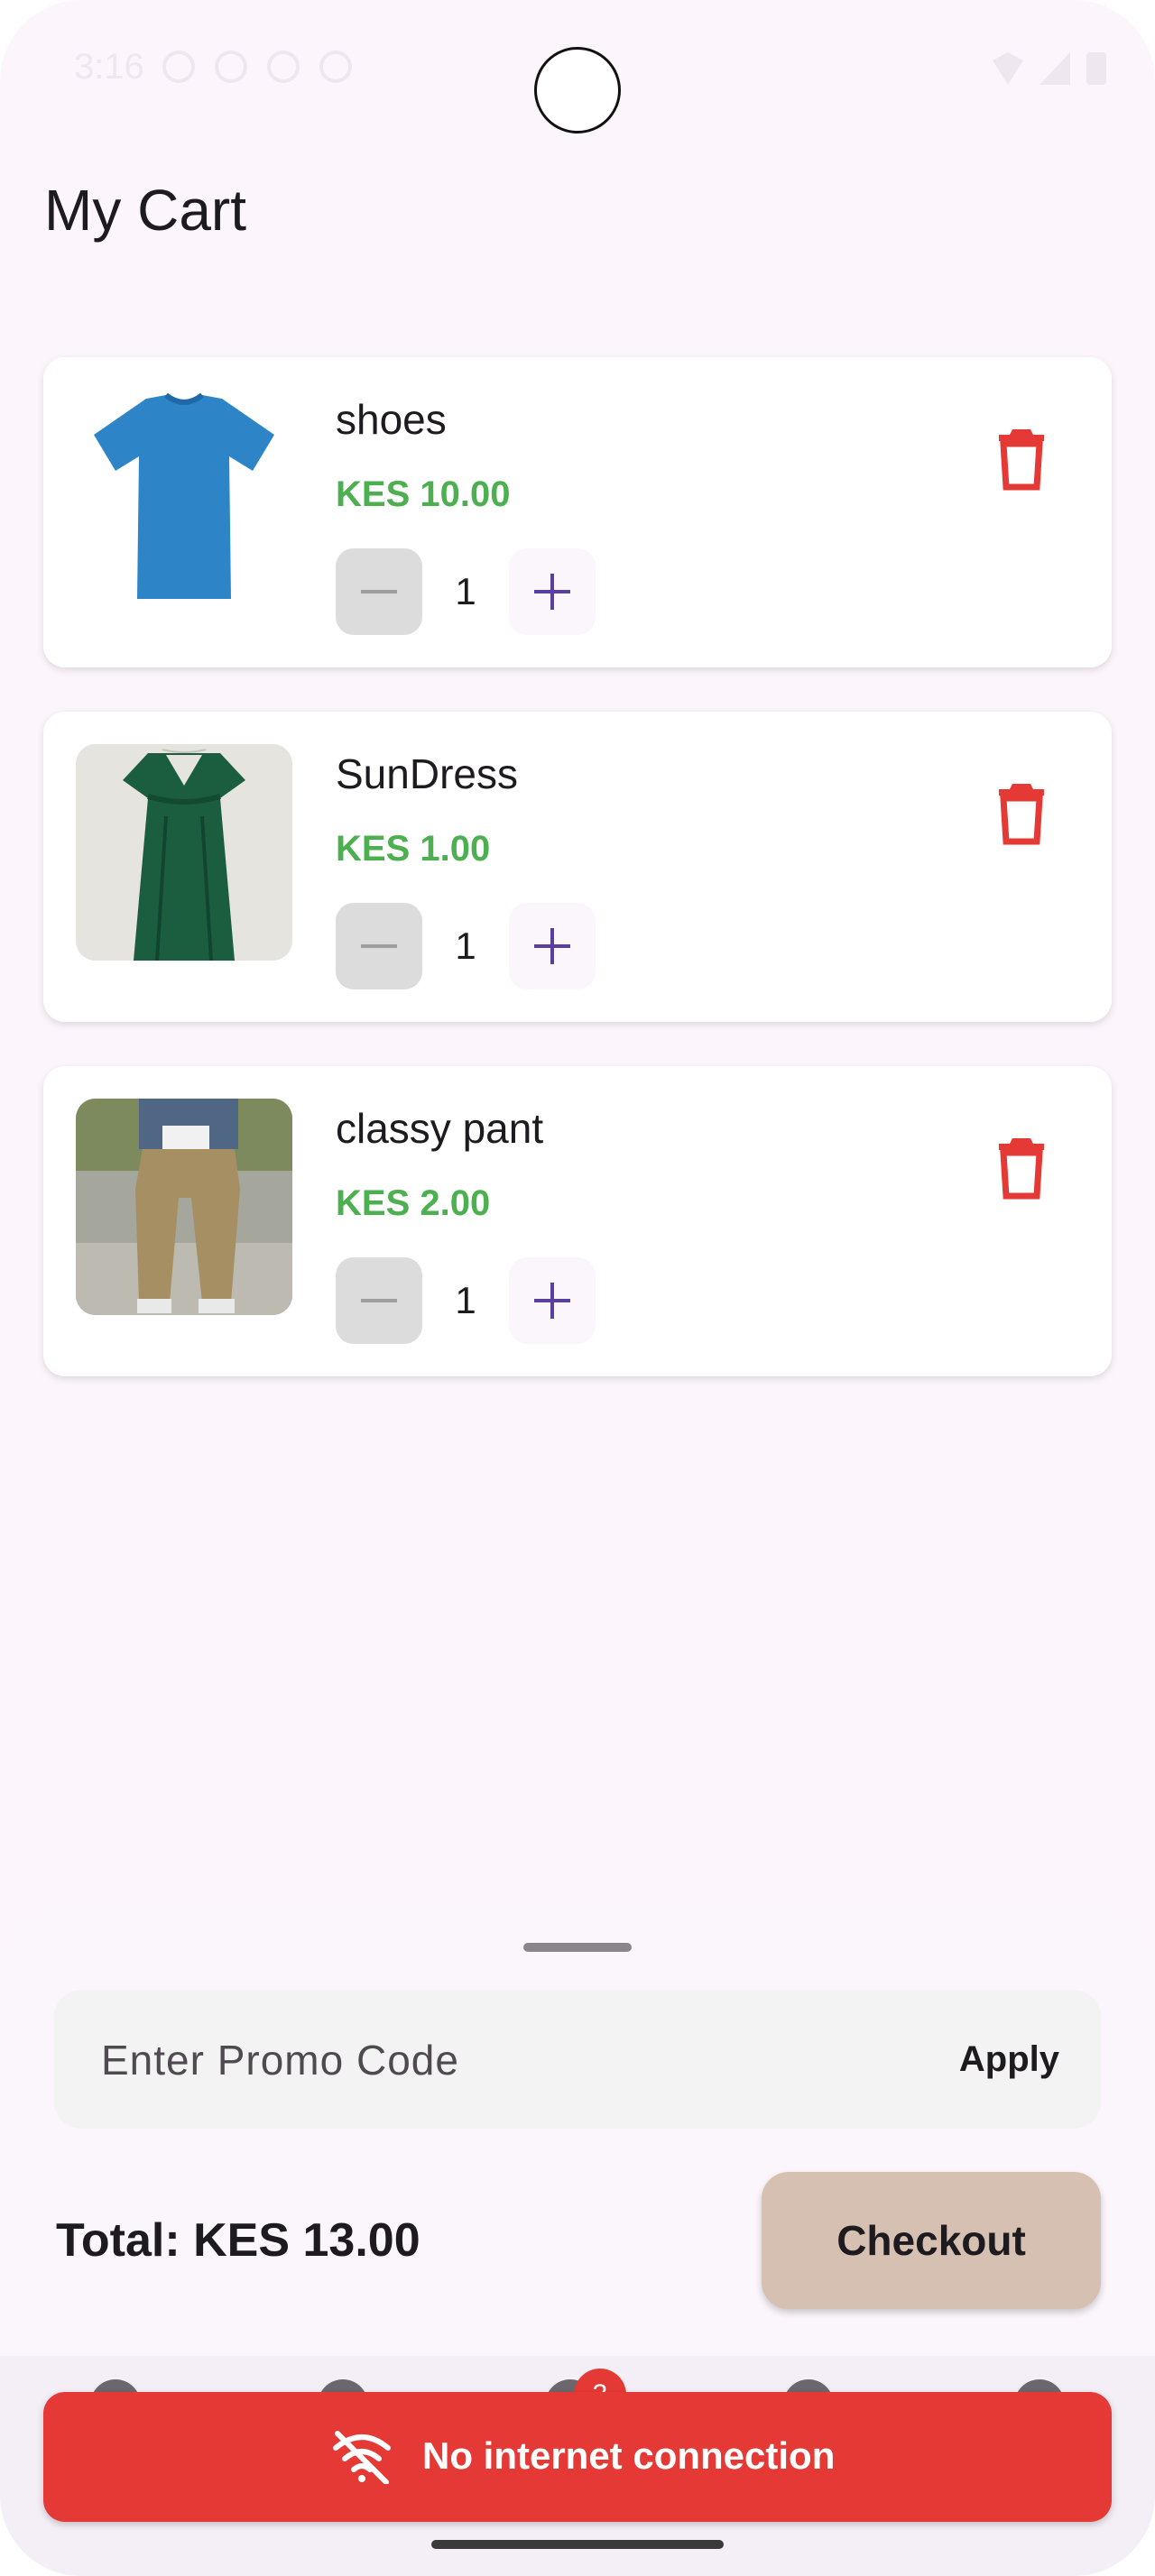 The height and width of the screenshot is (2576, 1155). What do you see at coordinates (577, 2545) in the screenshot?
I see `gesture-navigation-bar` at bounding box center [577, 2545].